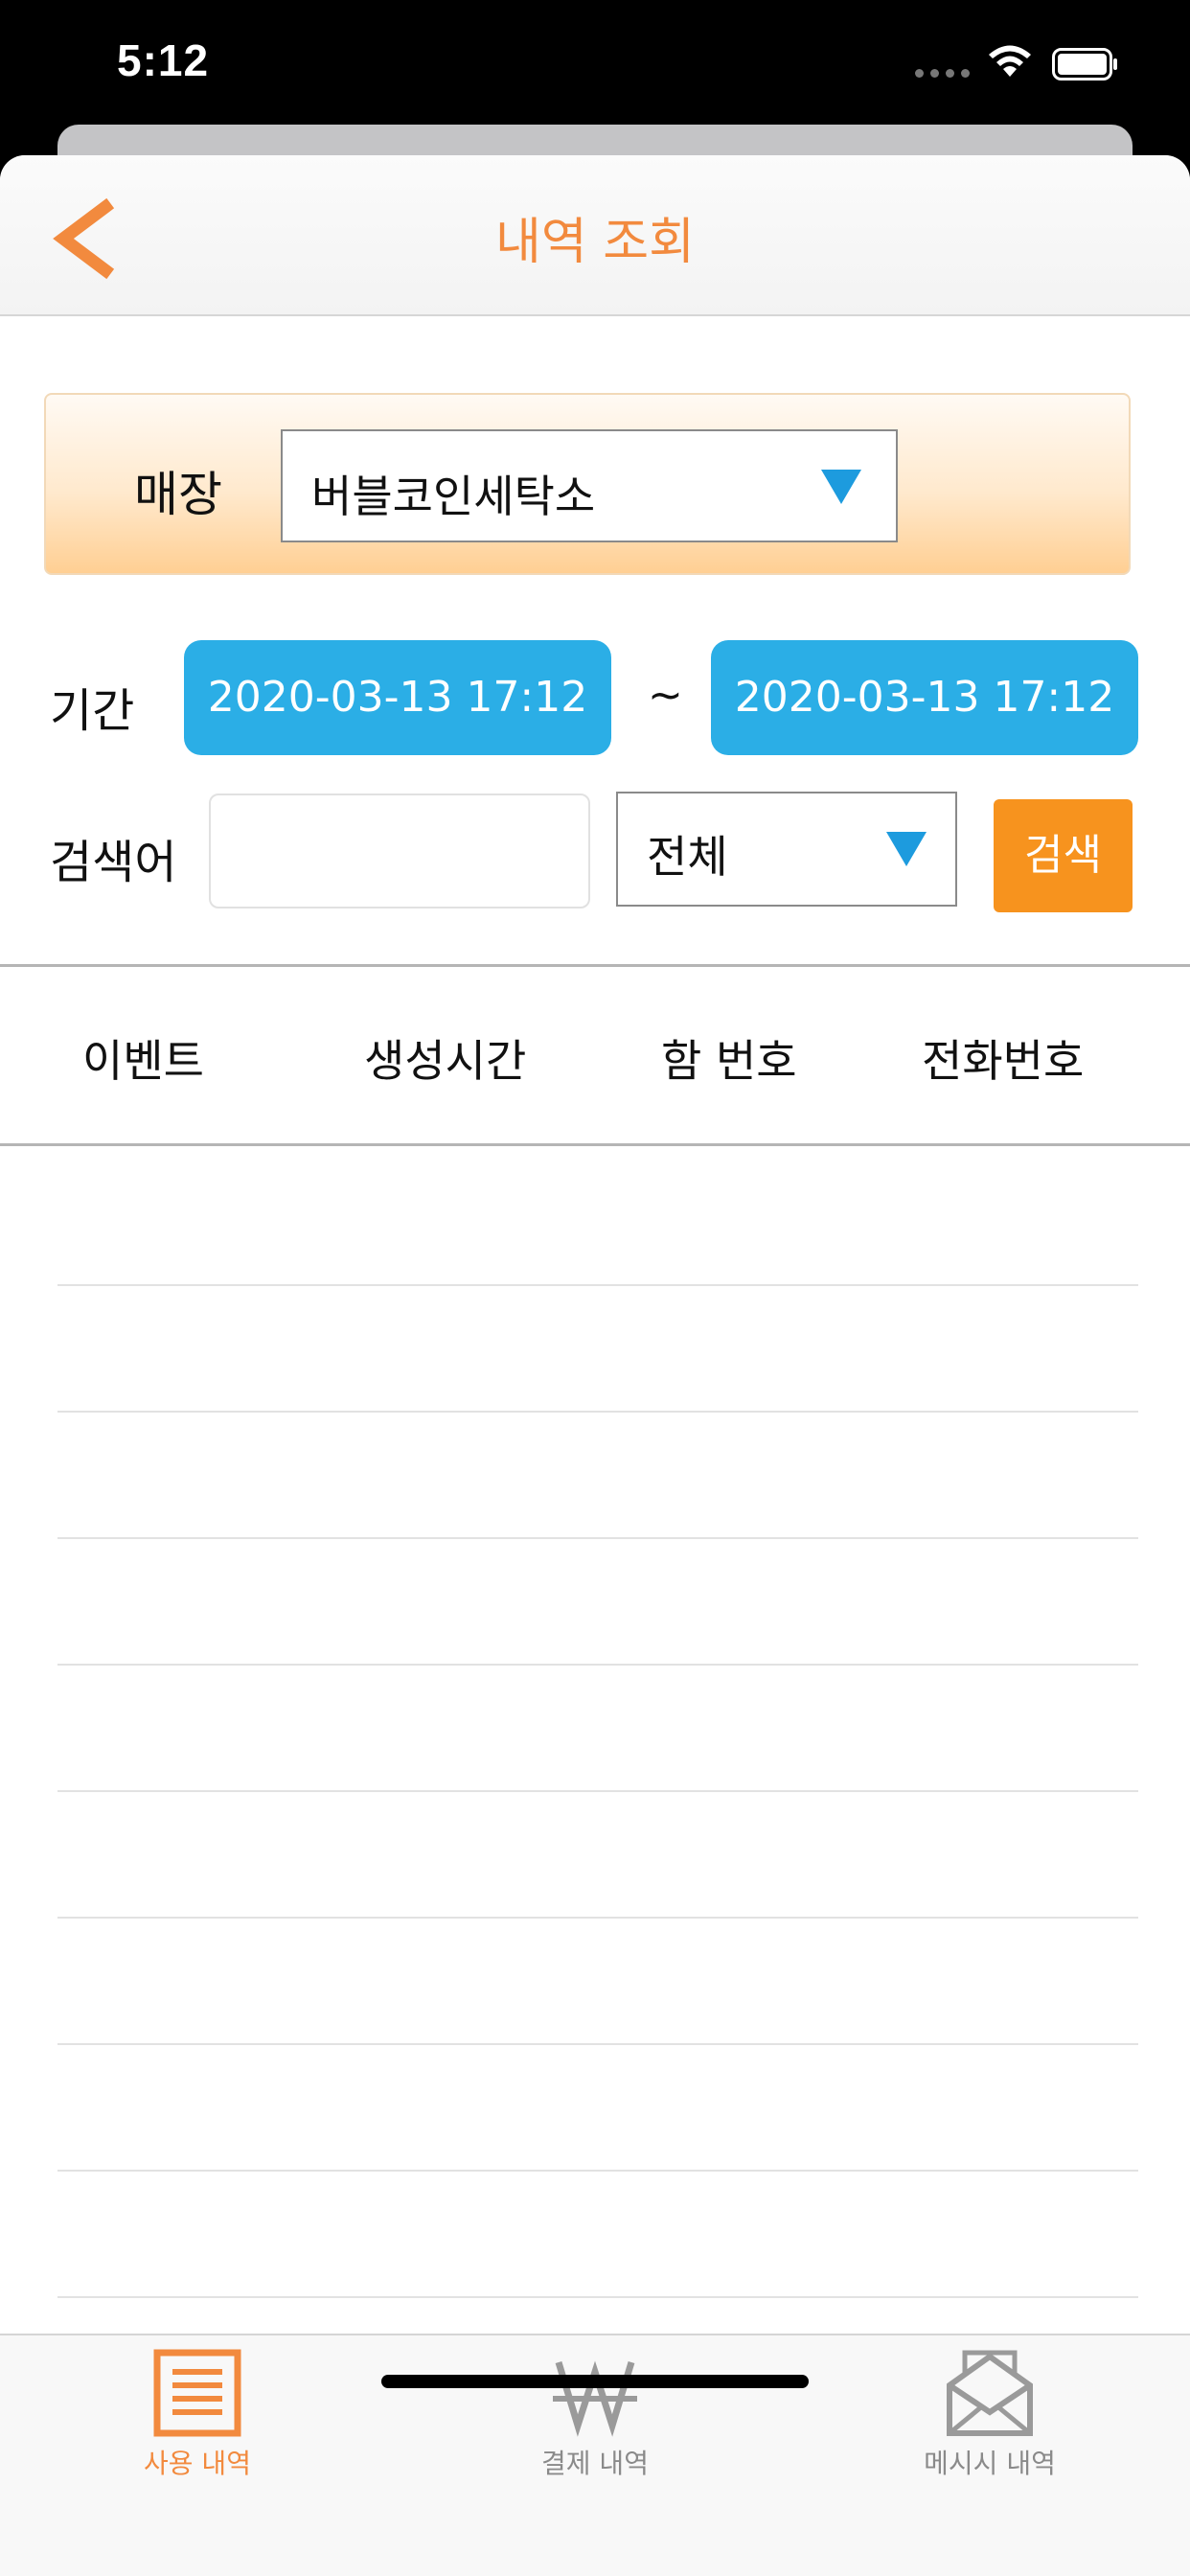 Image resolution: width=1190 pixels, height=2576 pixels. What do you see at coordinates (595, 67) in the screenshot?
I see `status-bar: 5:12` at bounding box center [595, 67].